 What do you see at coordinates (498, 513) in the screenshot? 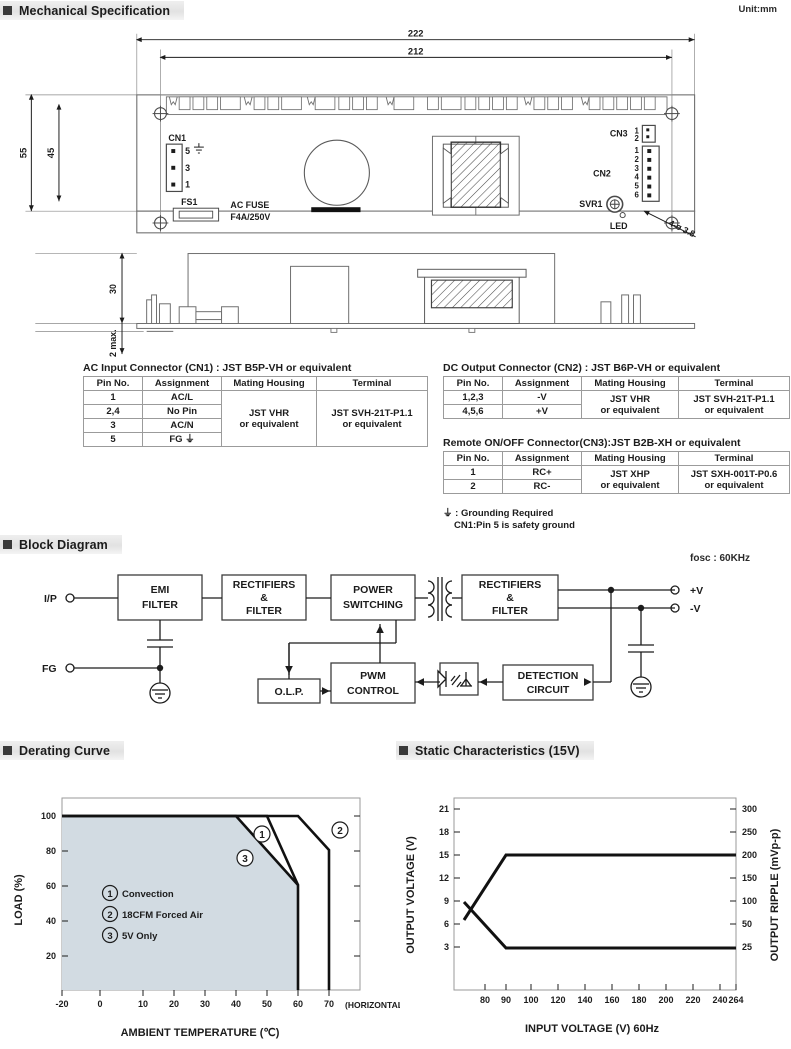
I see `grounding-note-line1: ⏚ : Grounding Required` at bounding box center [498, 513].